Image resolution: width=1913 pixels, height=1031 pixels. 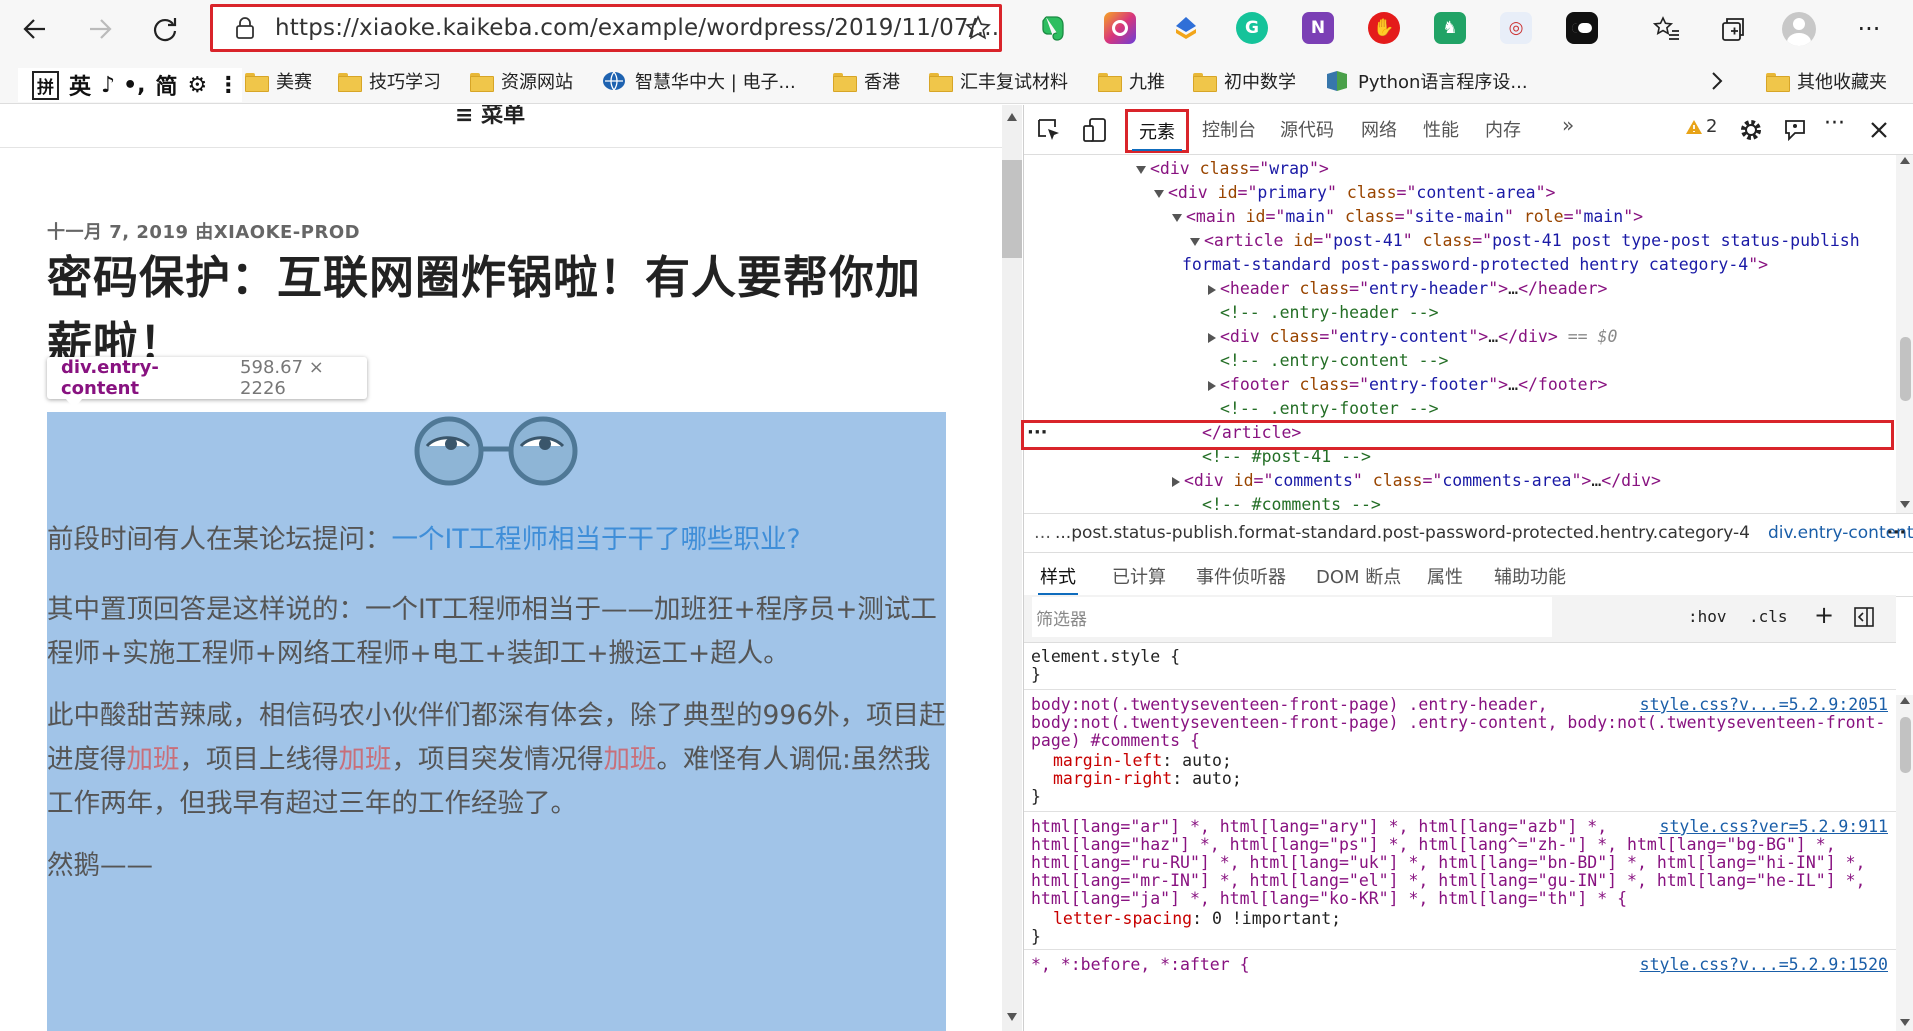 What do you see at coordinates (45, 85) in the screenshot?
I see `ime-pinyin: 拼` at bounding box center [45, 85].